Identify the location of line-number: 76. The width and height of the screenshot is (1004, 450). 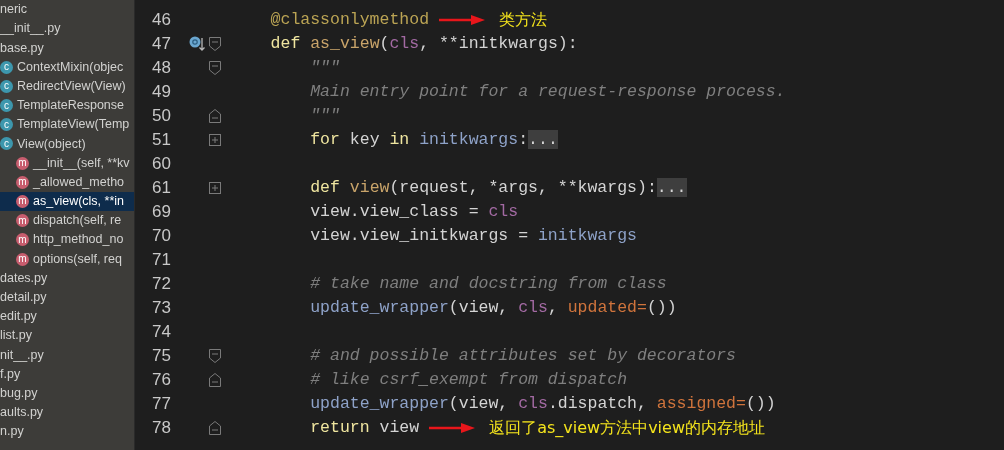
(161, 380).